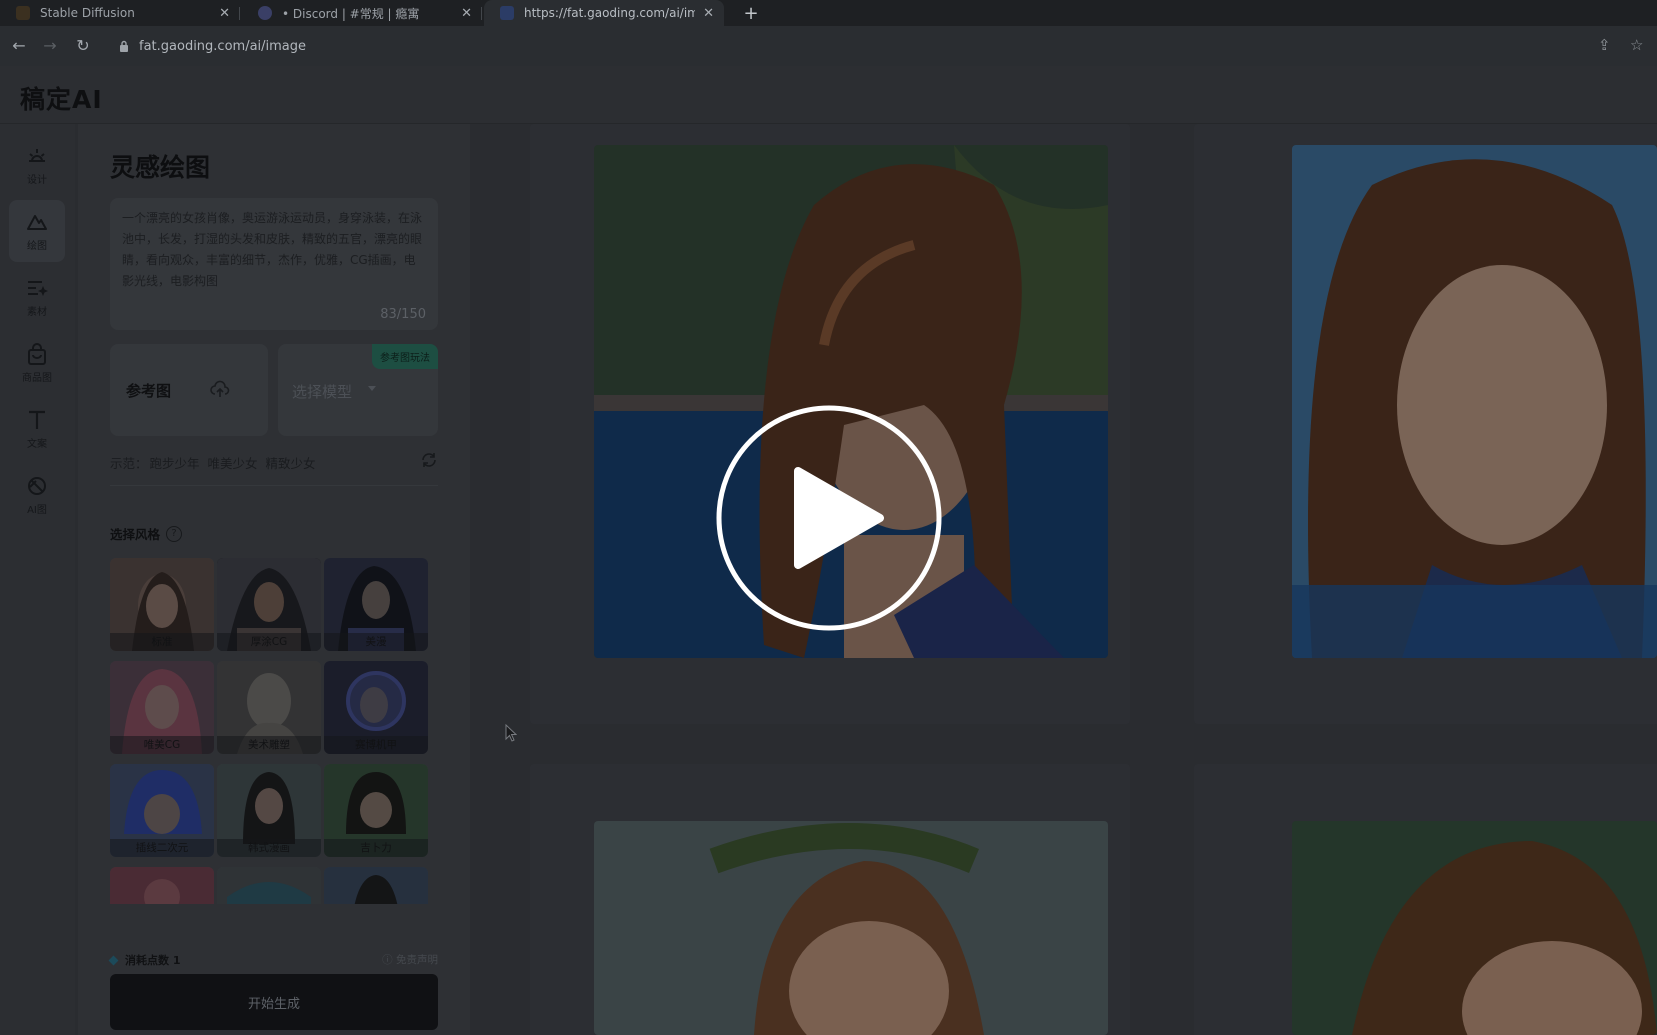 Image resolution: width=1657 pixels, height=1035 pixels. What do you see at coordinates (37, 353) in the screenshot?
I see `shopping-bag-icon` at bounding box center [37, 353].